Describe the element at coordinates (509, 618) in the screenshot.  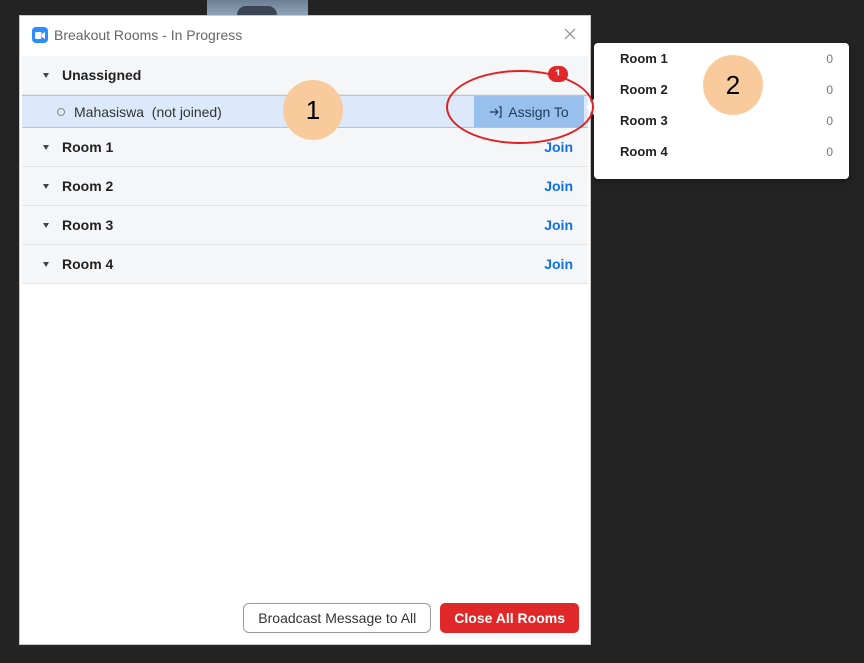
I see `close-all-rooms-button: Close All Rooms` at that location.